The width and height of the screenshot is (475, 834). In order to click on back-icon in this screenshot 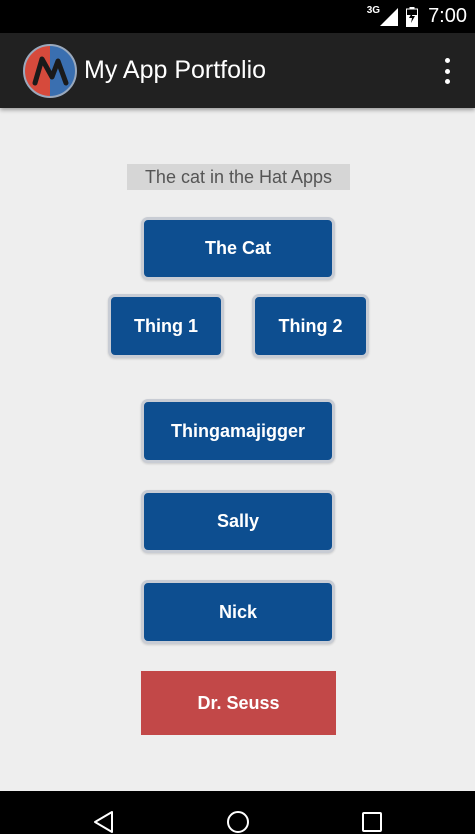, I will do `click(104, 822)`.